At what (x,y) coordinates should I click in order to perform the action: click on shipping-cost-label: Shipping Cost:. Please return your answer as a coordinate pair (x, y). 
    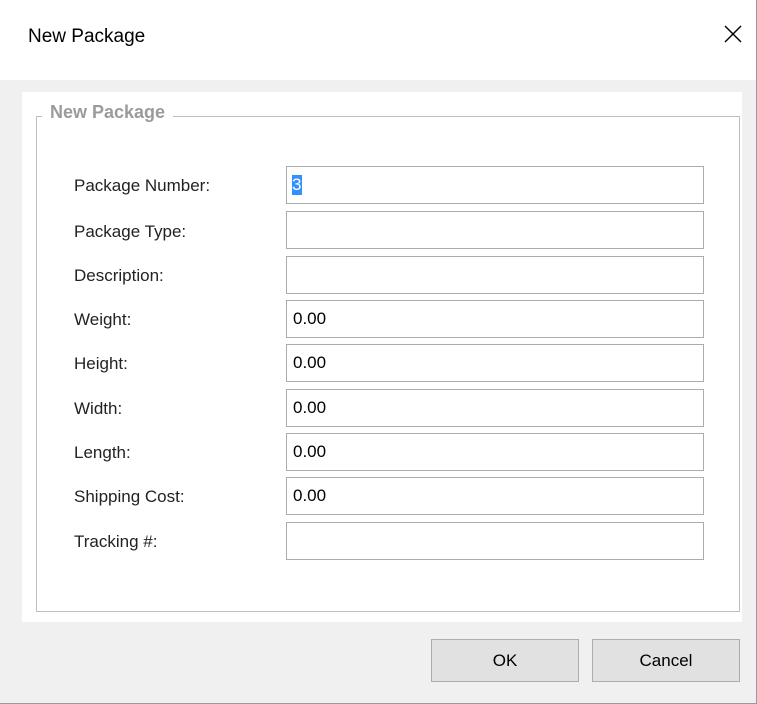
    Looking at the image, I should click on (129, 496).